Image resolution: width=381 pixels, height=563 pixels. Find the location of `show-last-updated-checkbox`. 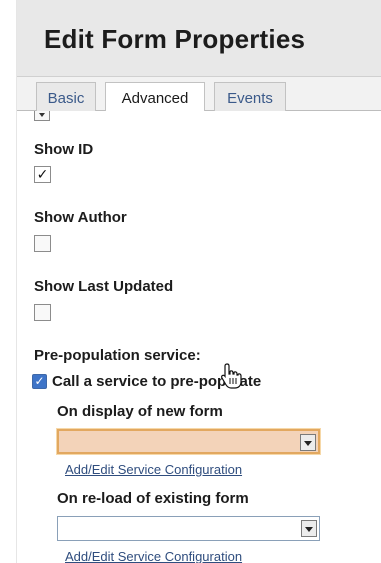

show-last-updated-checkbox is located at coordinates (42, 312).